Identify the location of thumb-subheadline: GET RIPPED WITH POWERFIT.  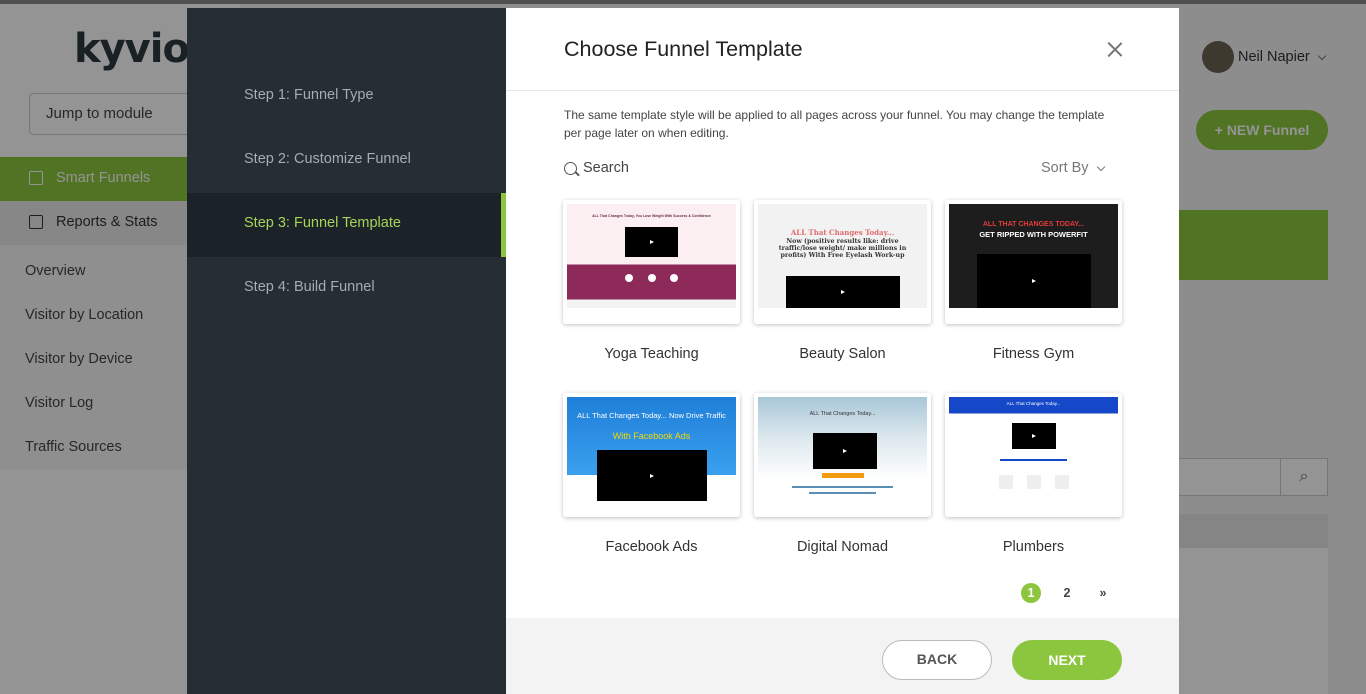
(1033, 234).